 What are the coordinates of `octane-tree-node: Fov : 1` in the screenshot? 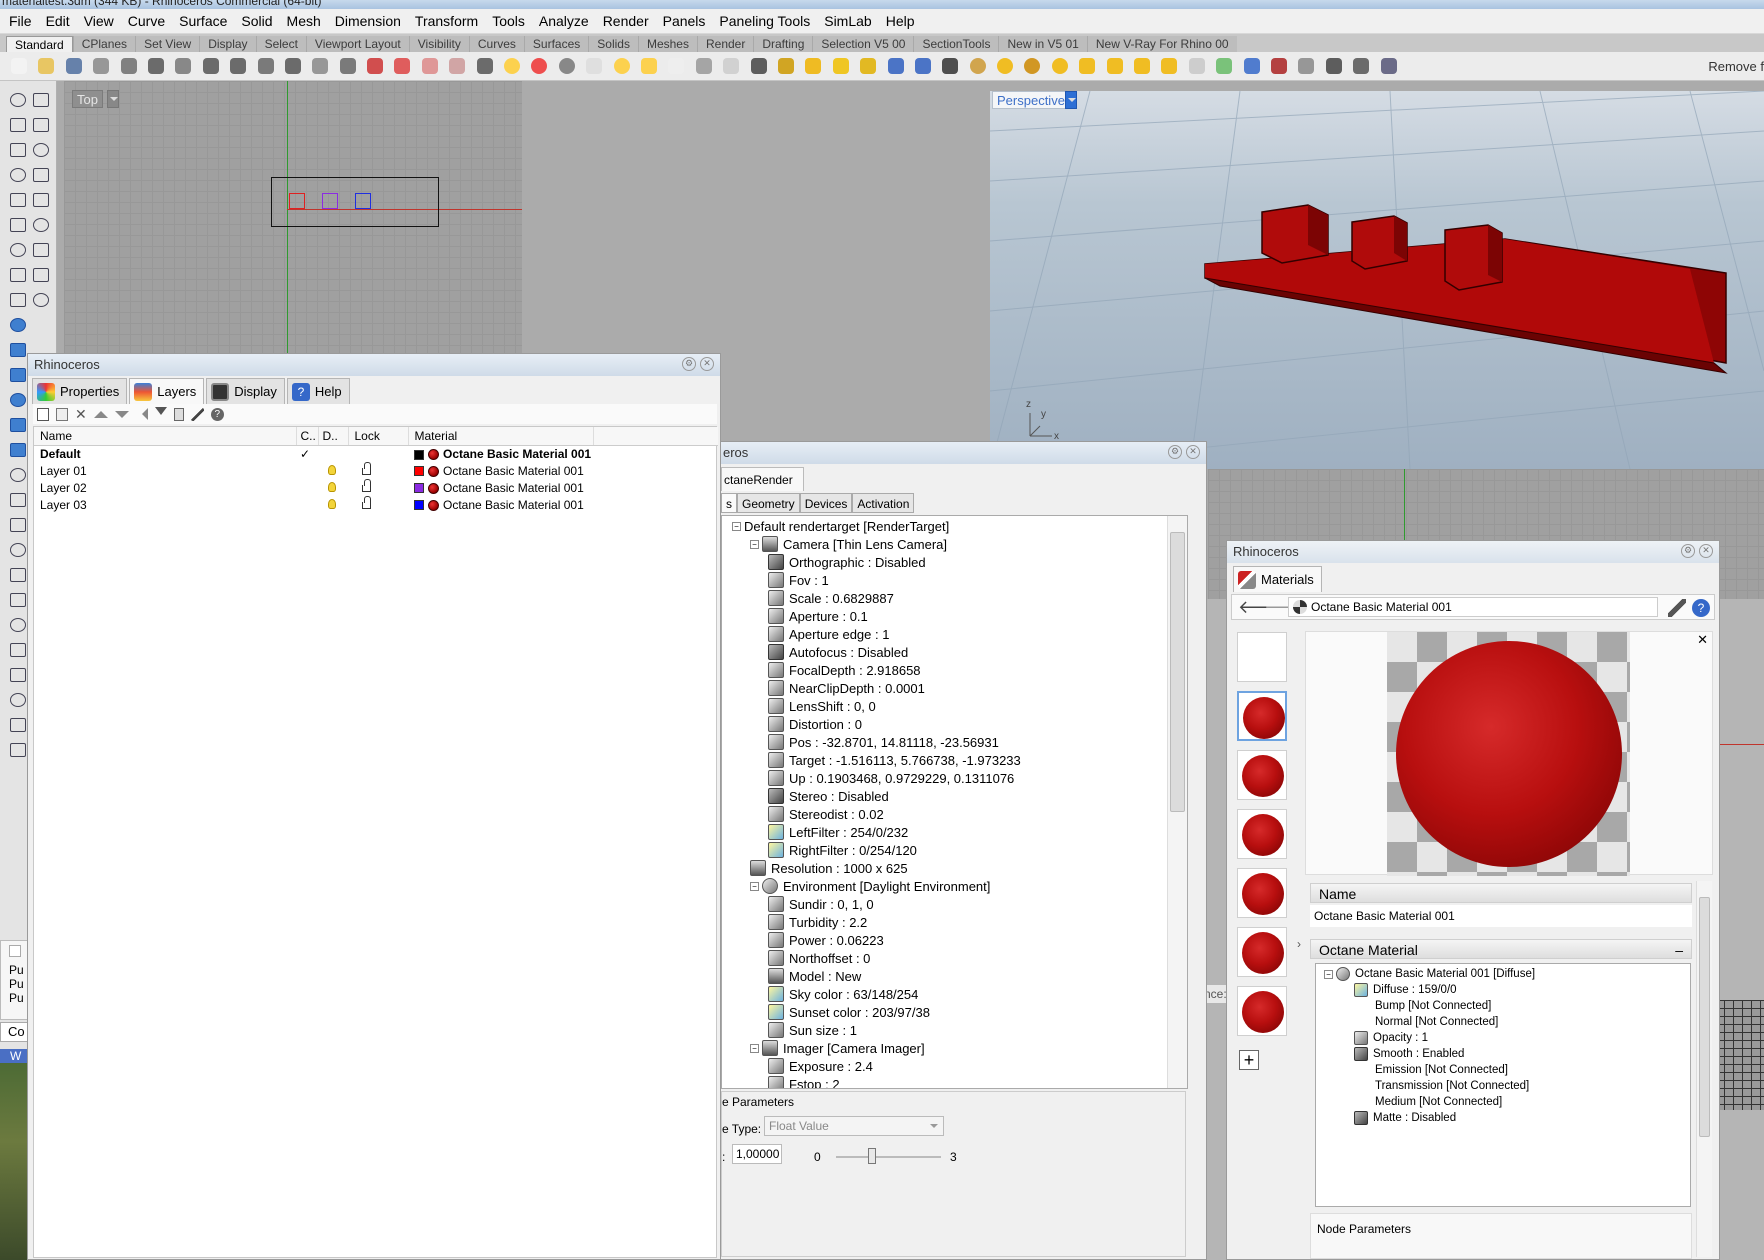 It's located at (798, 580).